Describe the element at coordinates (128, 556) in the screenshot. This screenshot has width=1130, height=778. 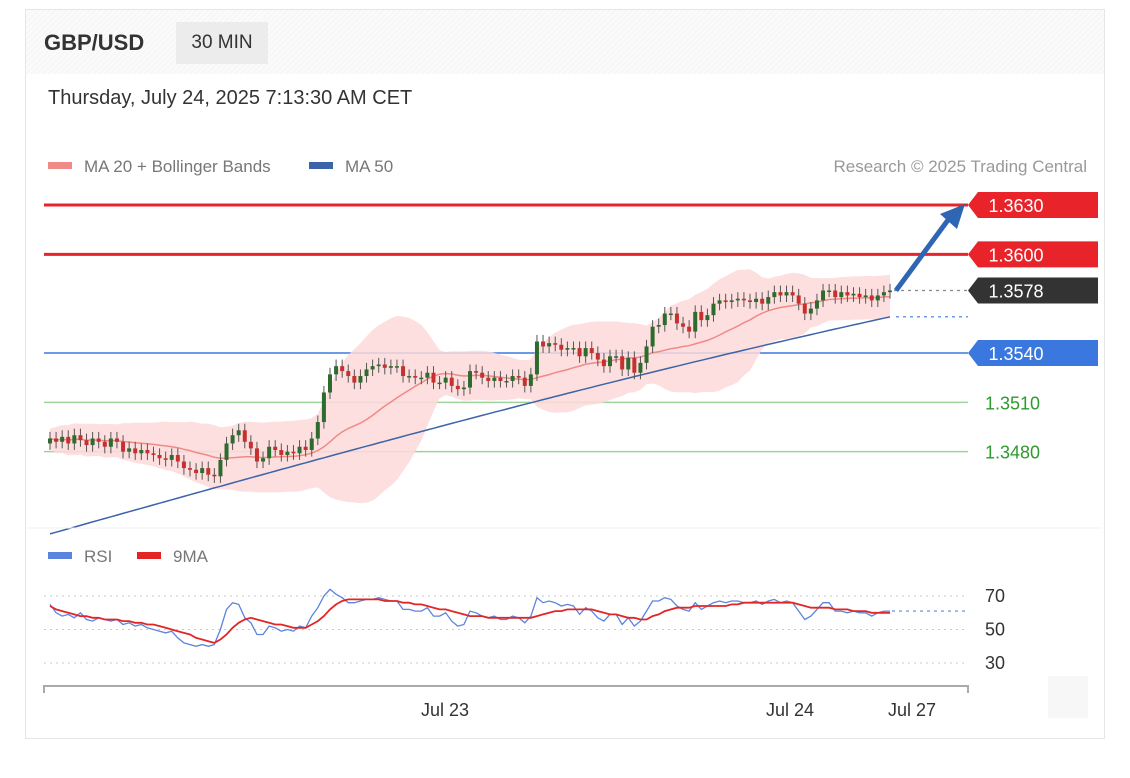
I see `legend-rsi: RSI 9MA` at that location.